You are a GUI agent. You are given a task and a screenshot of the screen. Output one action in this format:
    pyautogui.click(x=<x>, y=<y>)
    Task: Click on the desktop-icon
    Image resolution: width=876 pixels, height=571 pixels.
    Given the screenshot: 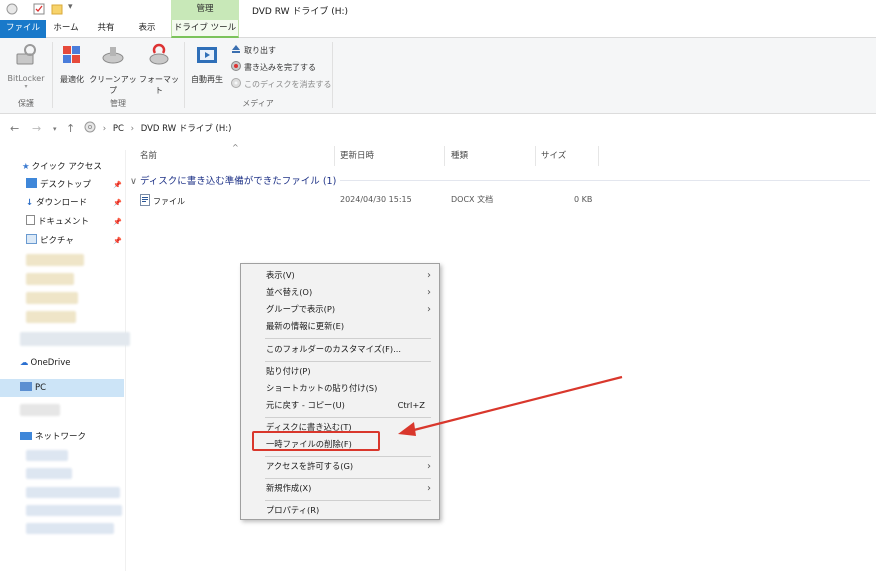 What is the action you would take?
    pyautogui.click(x=31, y=183)
    